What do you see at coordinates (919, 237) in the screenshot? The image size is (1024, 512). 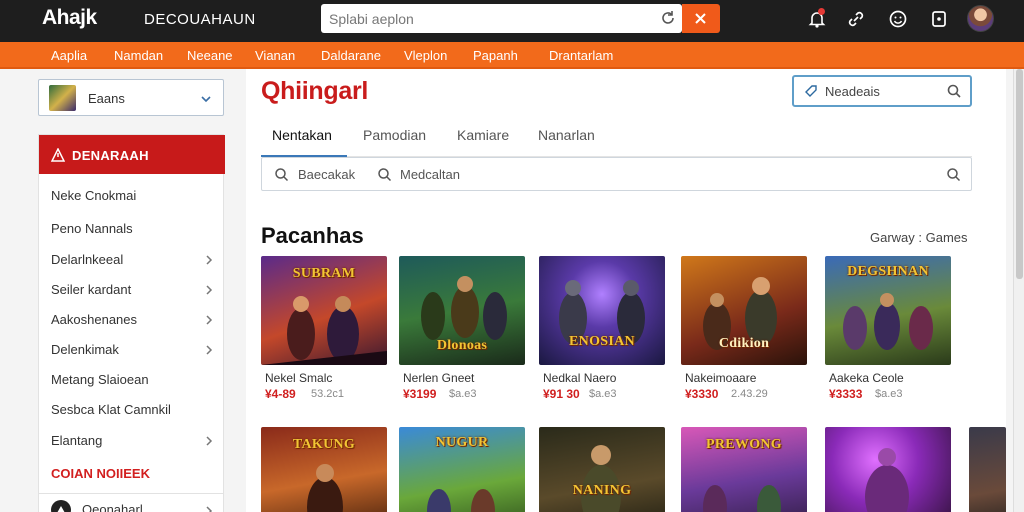 I see `section-meta: Garway : Games` at bounding box center [919, 237].